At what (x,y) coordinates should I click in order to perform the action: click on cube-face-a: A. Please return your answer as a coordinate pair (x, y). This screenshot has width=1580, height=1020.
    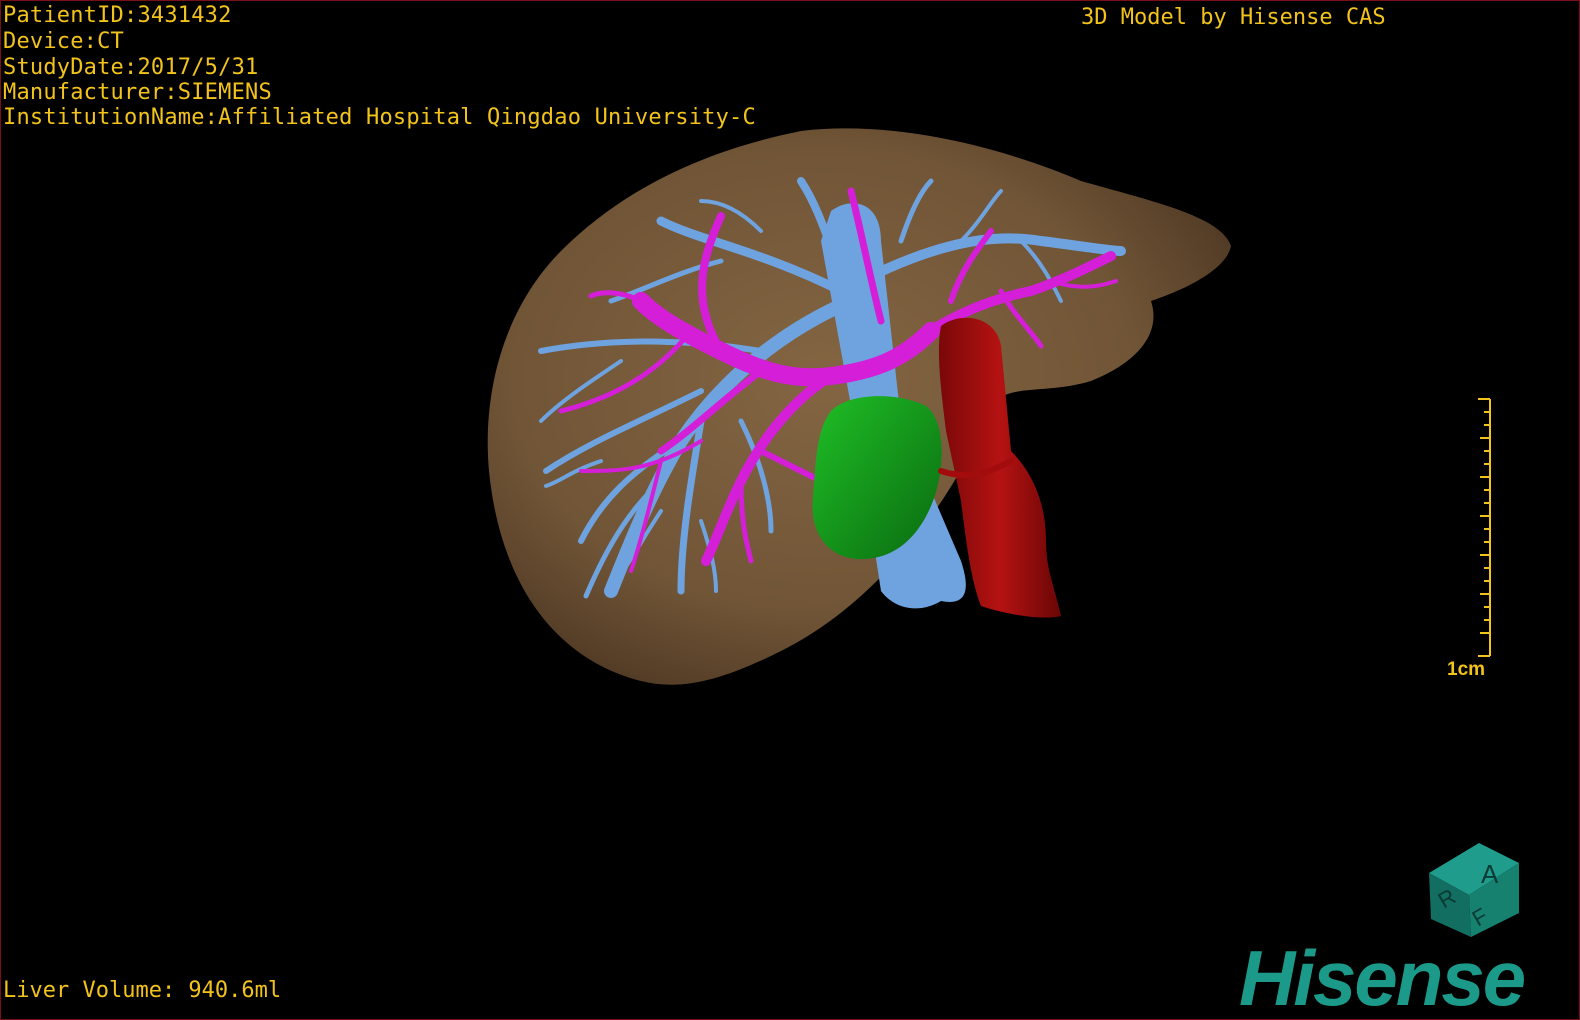
    Looking at the image, I should click on (1490, 874).